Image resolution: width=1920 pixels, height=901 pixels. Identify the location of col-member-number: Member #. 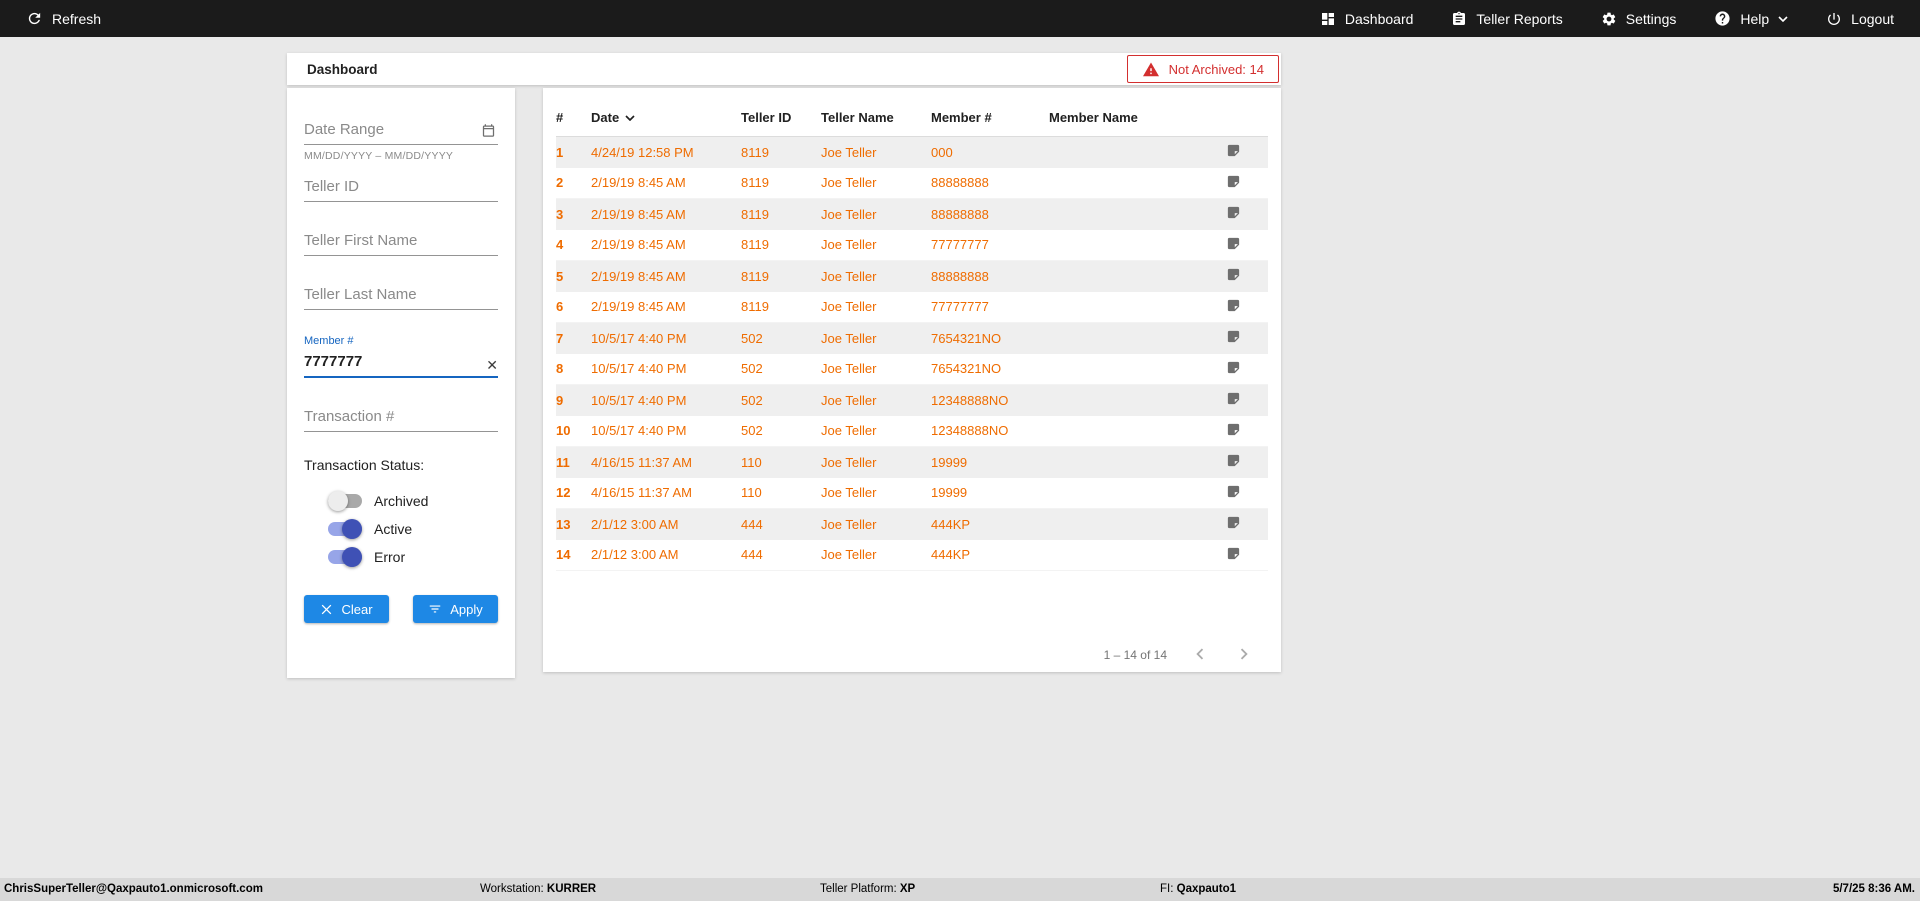
(990, 119).